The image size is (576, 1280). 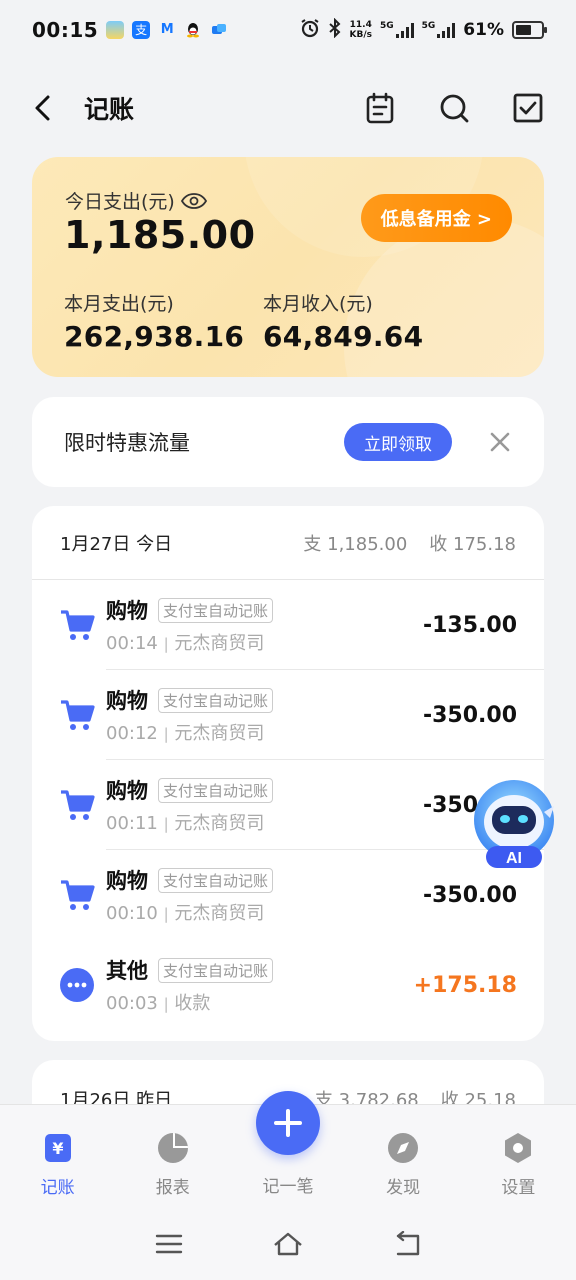 I want to click on traffic-promo-banner: 限时特惠流量 立即领取, so click(x=288, y=442).